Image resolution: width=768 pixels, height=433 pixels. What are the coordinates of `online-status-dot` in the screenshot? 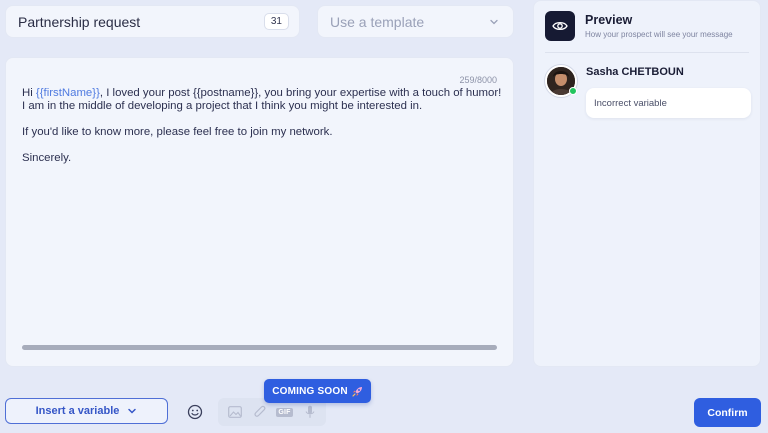 It's located at (573, 91).